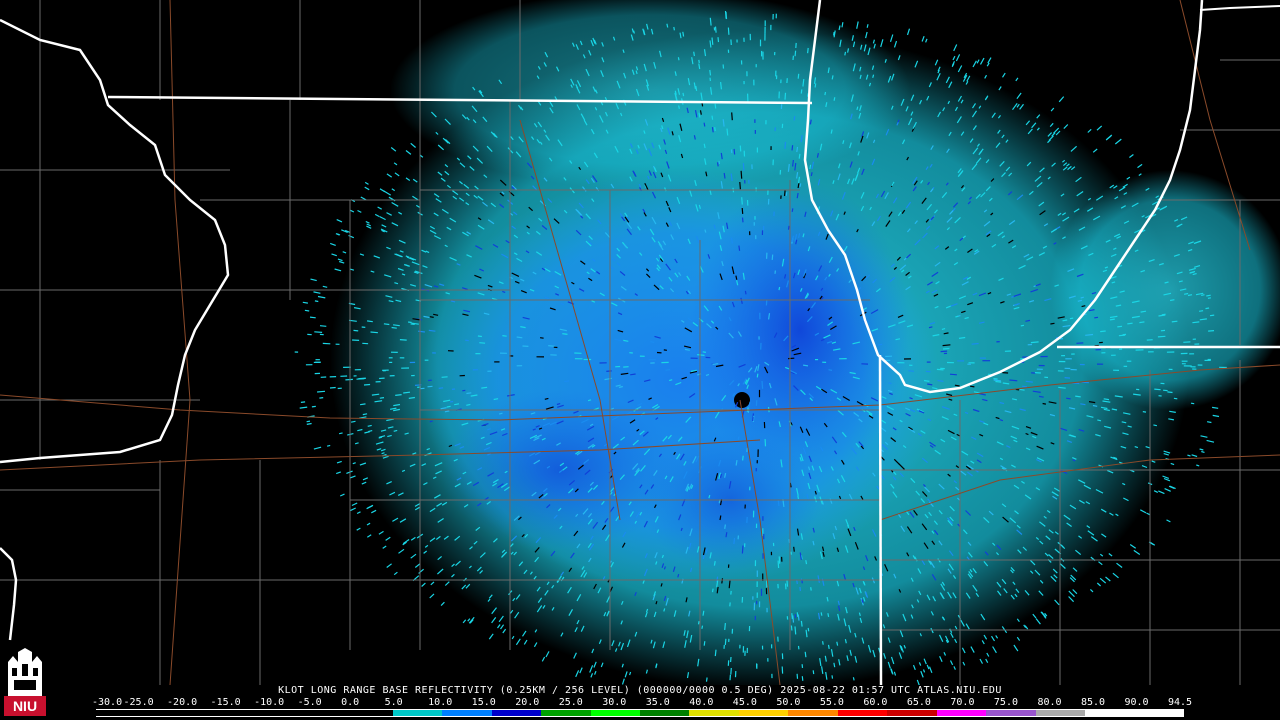 The image size is (1280, 720). What do you see at coordinates (788, 702) in the screenshot?
I see `scale-label: 50.0` at bounding box center [788, 702].